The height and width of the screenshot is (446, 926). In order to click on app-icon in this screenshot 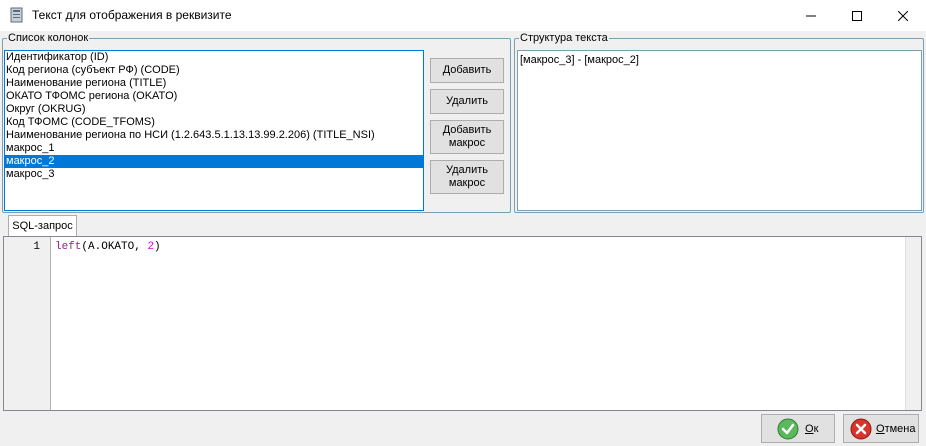, I will do `click(16, 15)`.